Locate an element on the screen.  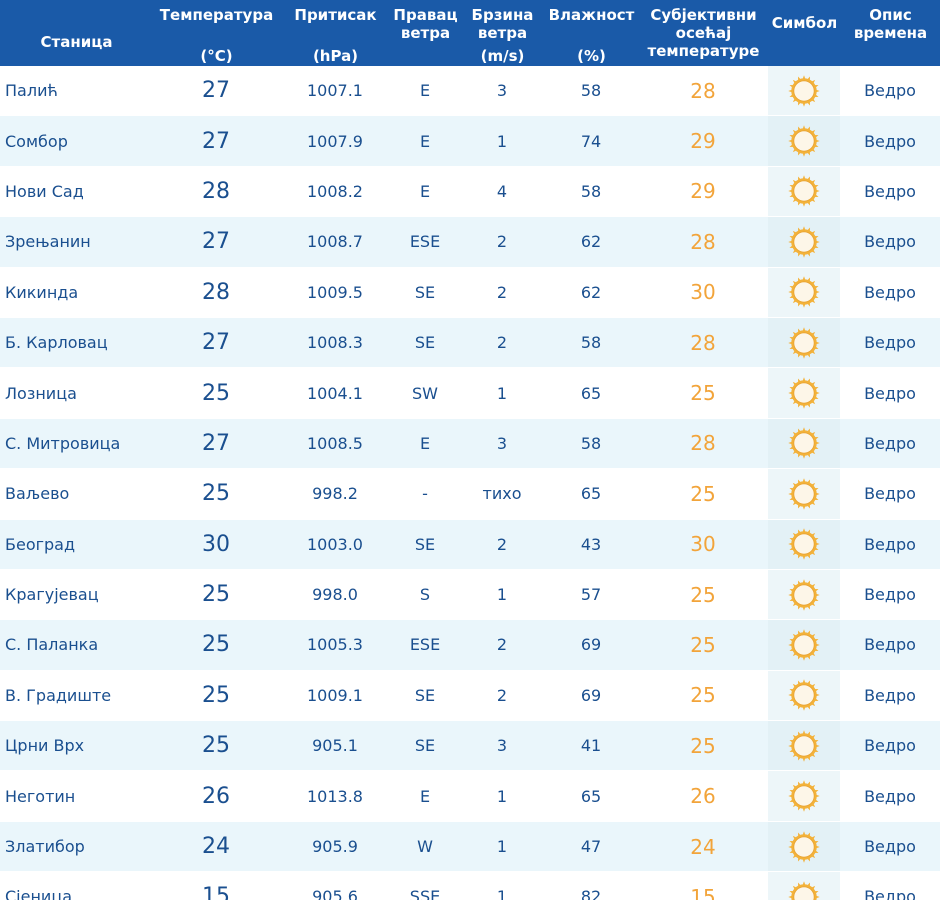
header-wind-speed: Брзина ветра (m/s) is located at coordinates (502, 33).